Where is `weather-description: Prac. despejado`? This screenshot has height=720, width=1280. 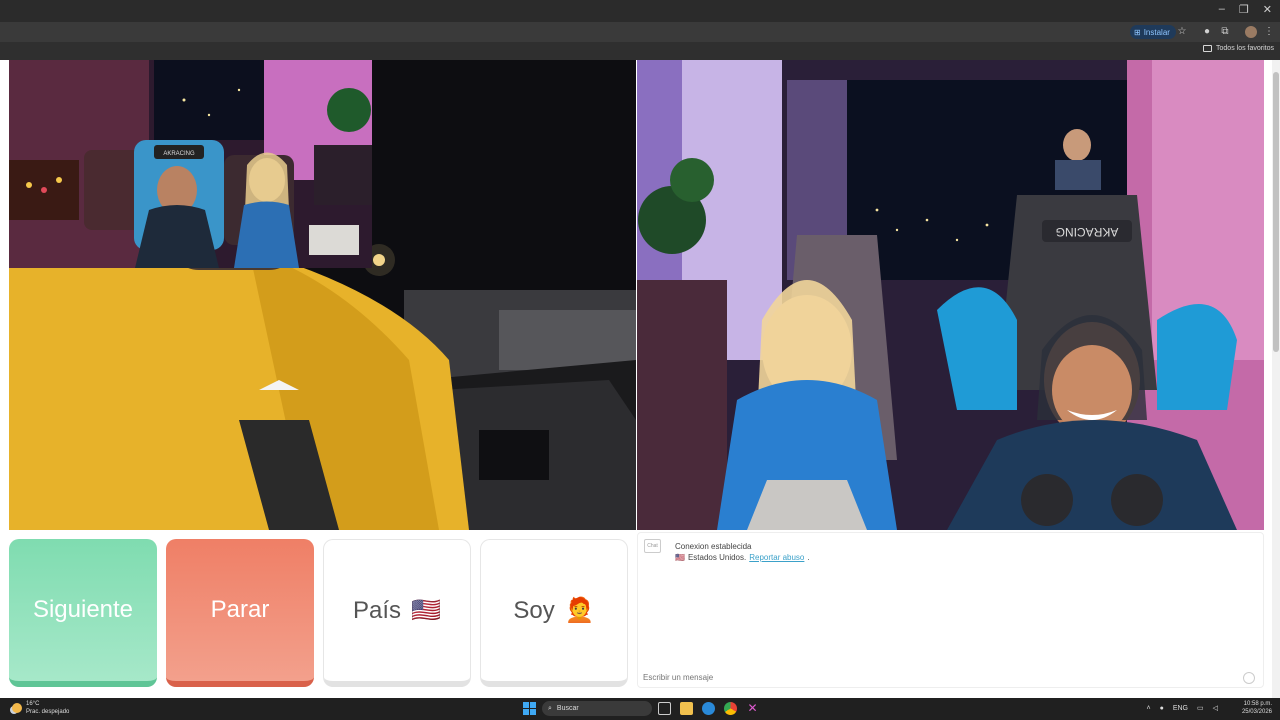
weather-description: Prac. despejado is located at coordinates (48, 712).